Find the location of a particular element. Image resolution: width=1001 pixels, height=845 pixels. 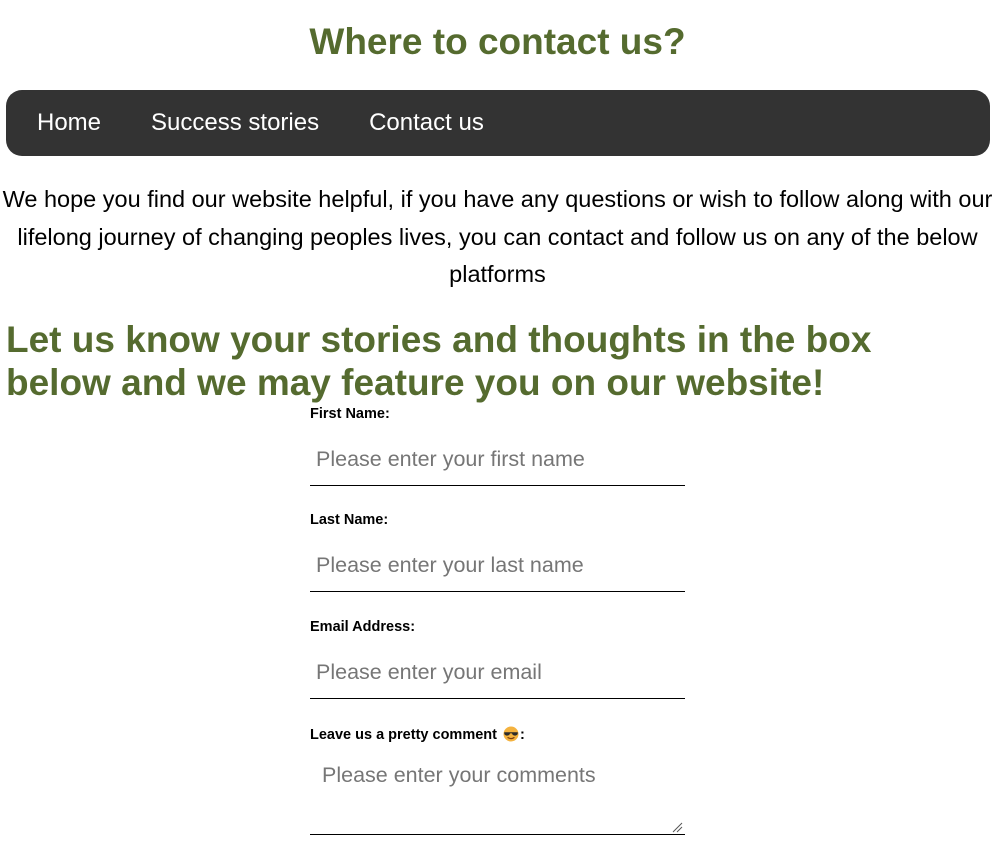

comment-label: Leave us a pretty comment : is located at coordinates (417, 735).